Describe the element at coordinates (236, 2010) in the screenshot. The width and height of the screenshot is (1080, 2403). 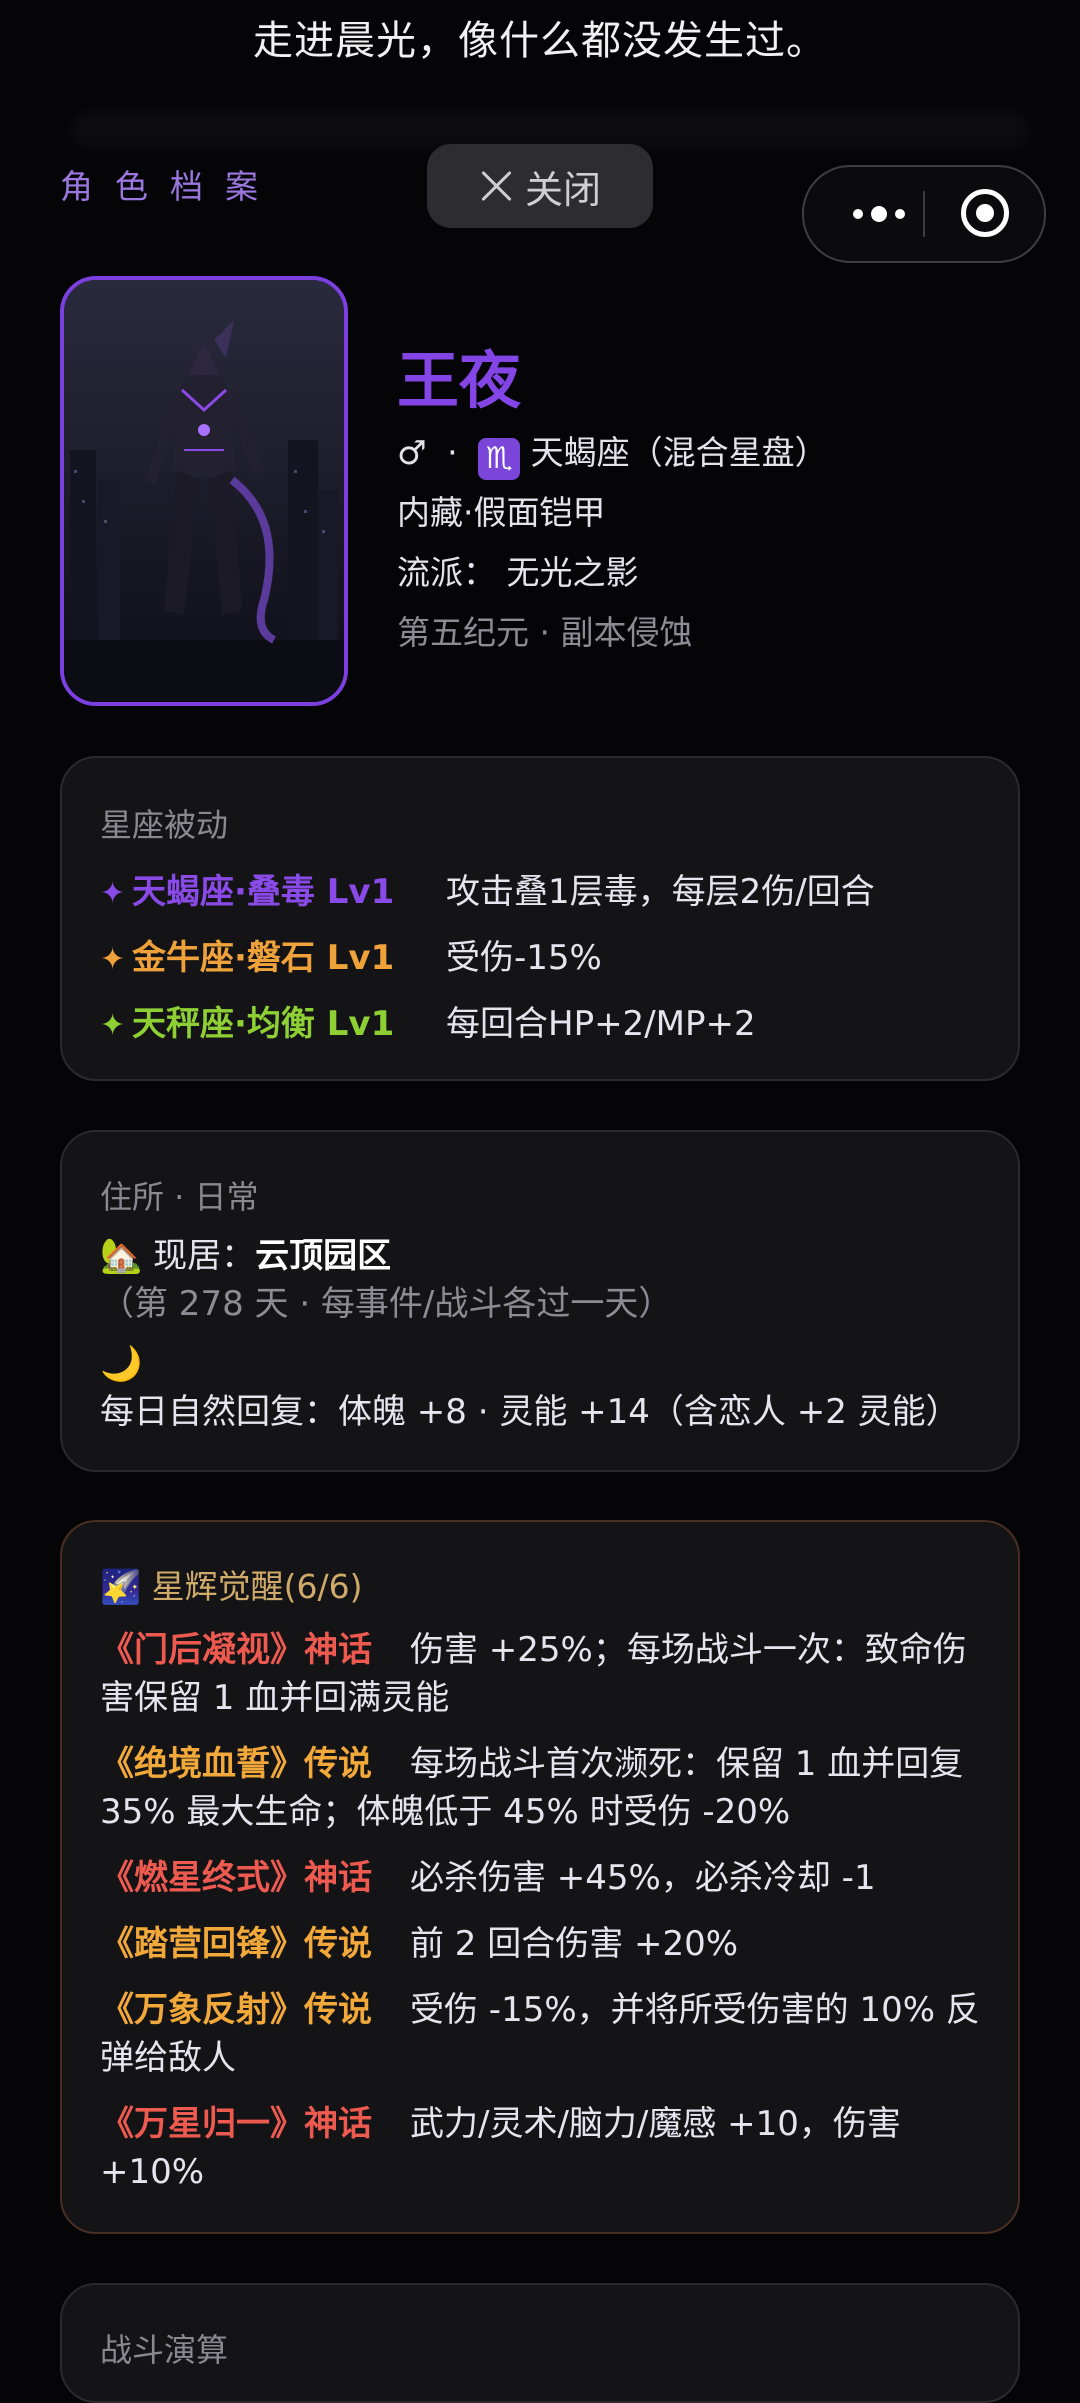
I see `awakening-name: 《万象反射》传说` at that location.